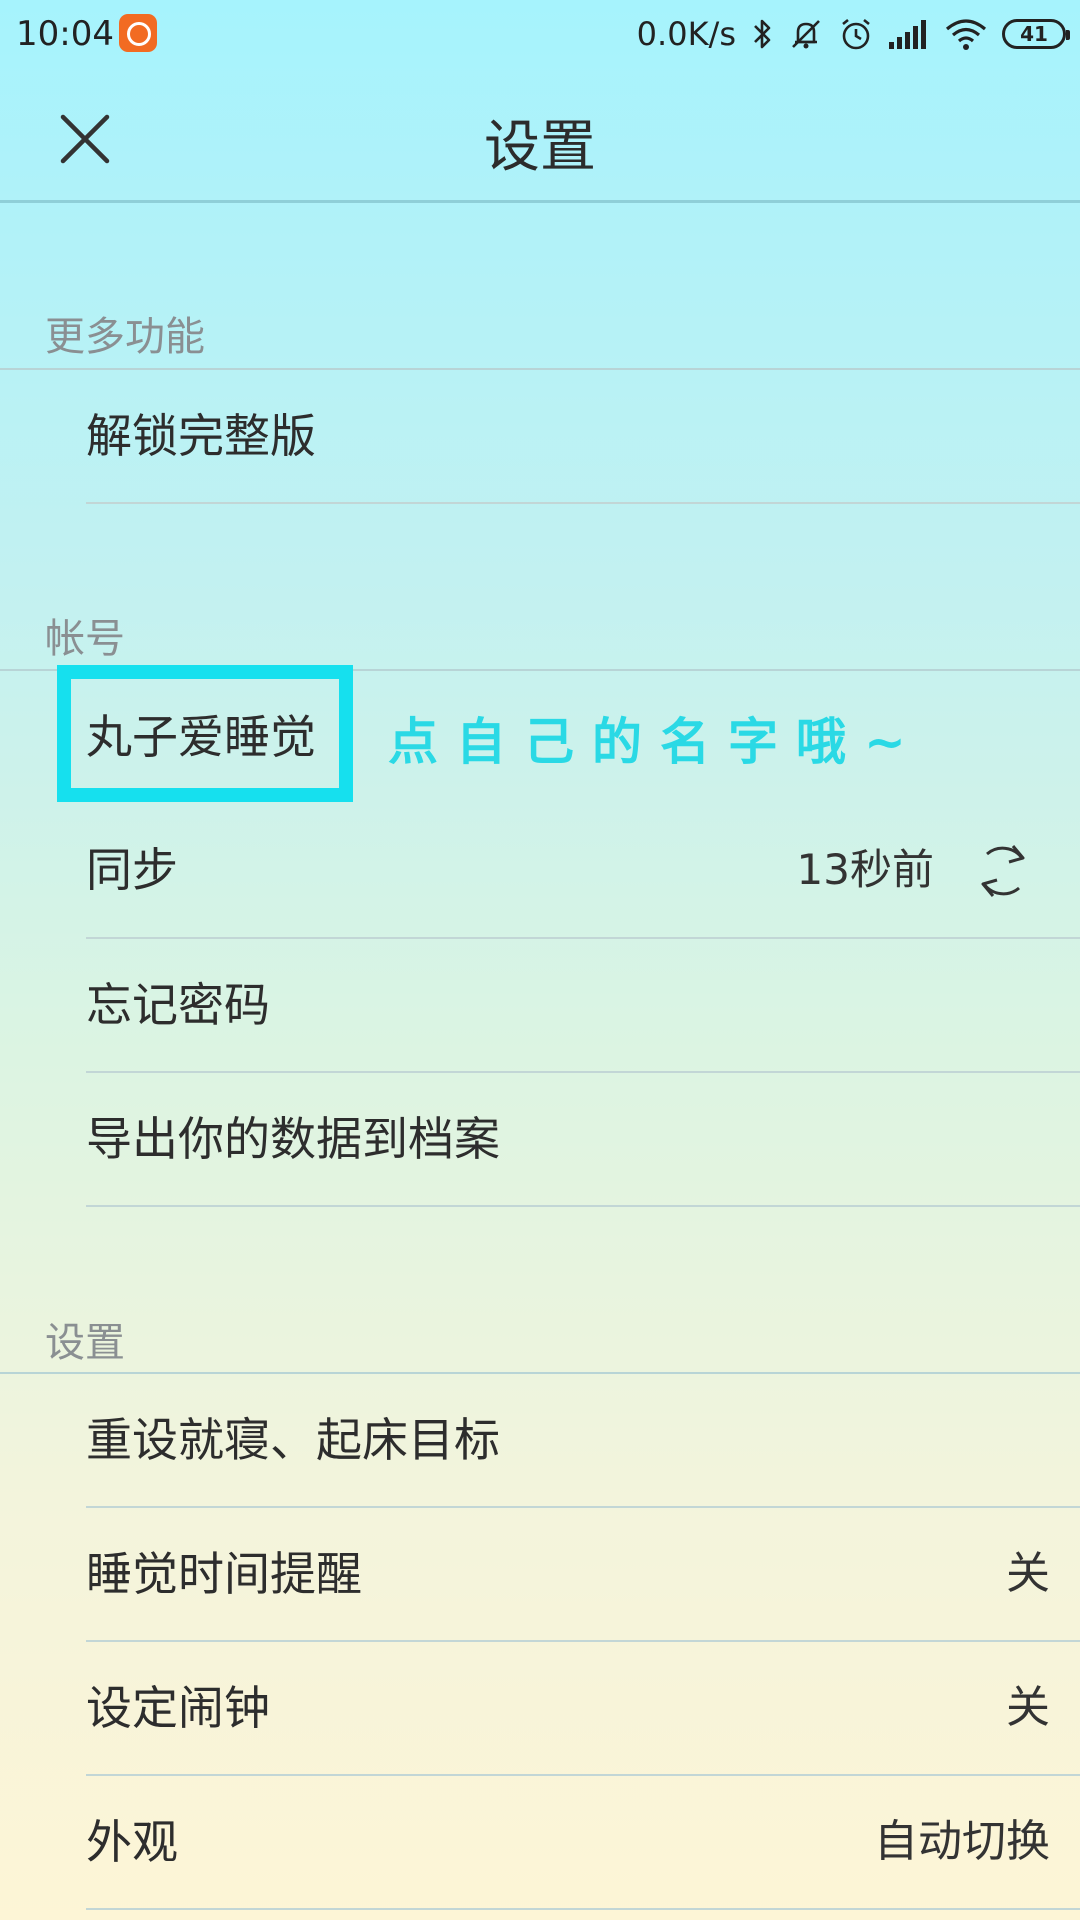 The image size is (1080, 1920). Describe the element at coordinates (1028, 1573) in the screenshot. I see `bedtime-reminder-value: 关` at that location.